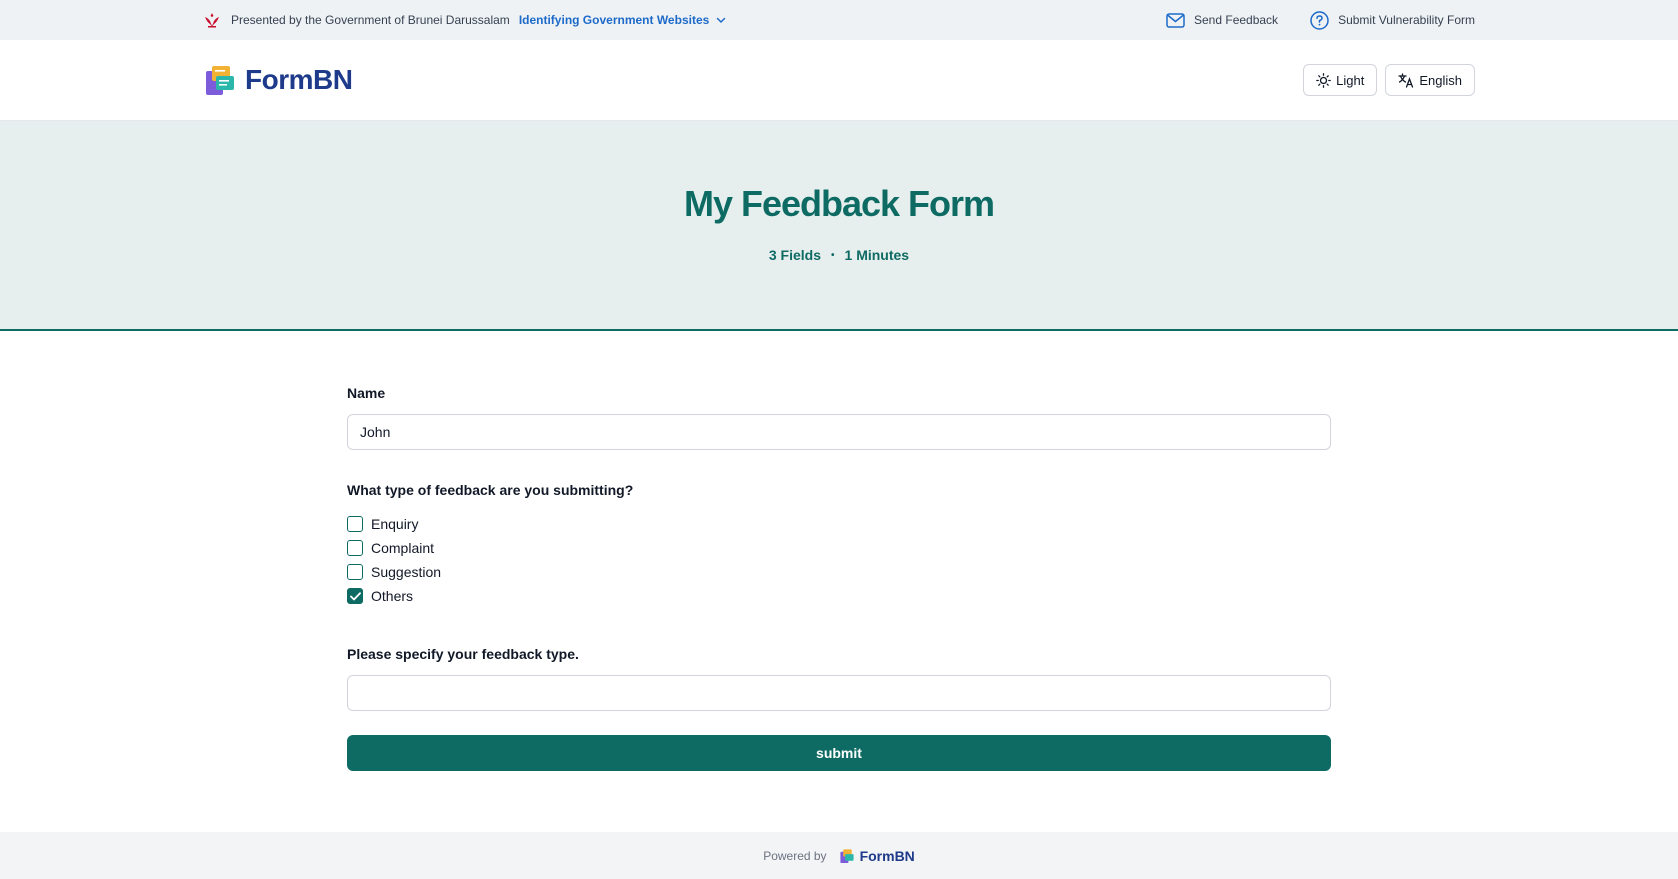 The width and height of the screenshot is (1678, 879). Describe the element at coordinates (395, 524) in the screenshot. I see `option-label: Enquiry` at that location.